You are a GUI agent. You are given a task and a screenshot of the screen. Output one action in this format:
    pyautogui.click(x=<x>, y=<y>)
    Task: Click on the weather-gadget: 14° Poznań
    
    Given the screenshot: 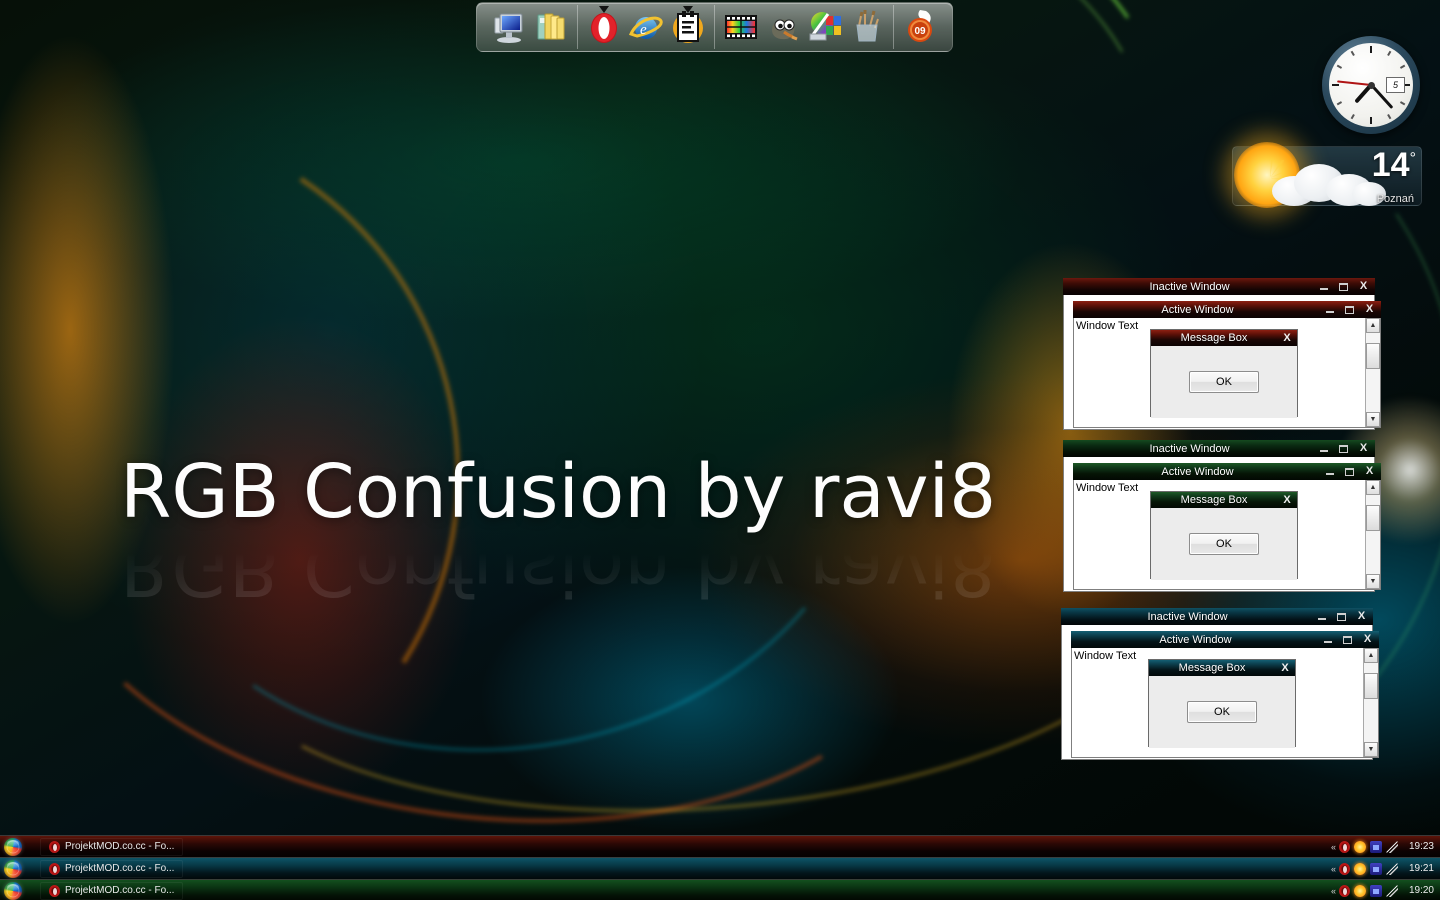 What is the action you would take?
    pyautogui.click(x=1327, y=176)
    